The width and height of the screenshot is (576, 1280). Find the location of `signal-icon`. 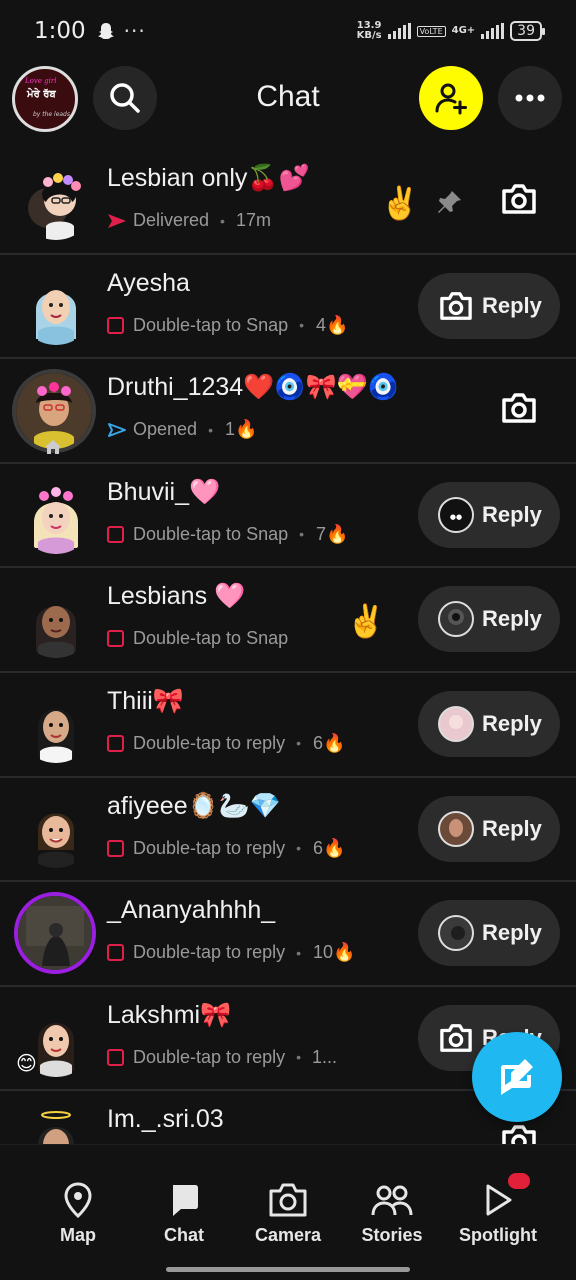

signal-icon is located at coordinates (399, 31).